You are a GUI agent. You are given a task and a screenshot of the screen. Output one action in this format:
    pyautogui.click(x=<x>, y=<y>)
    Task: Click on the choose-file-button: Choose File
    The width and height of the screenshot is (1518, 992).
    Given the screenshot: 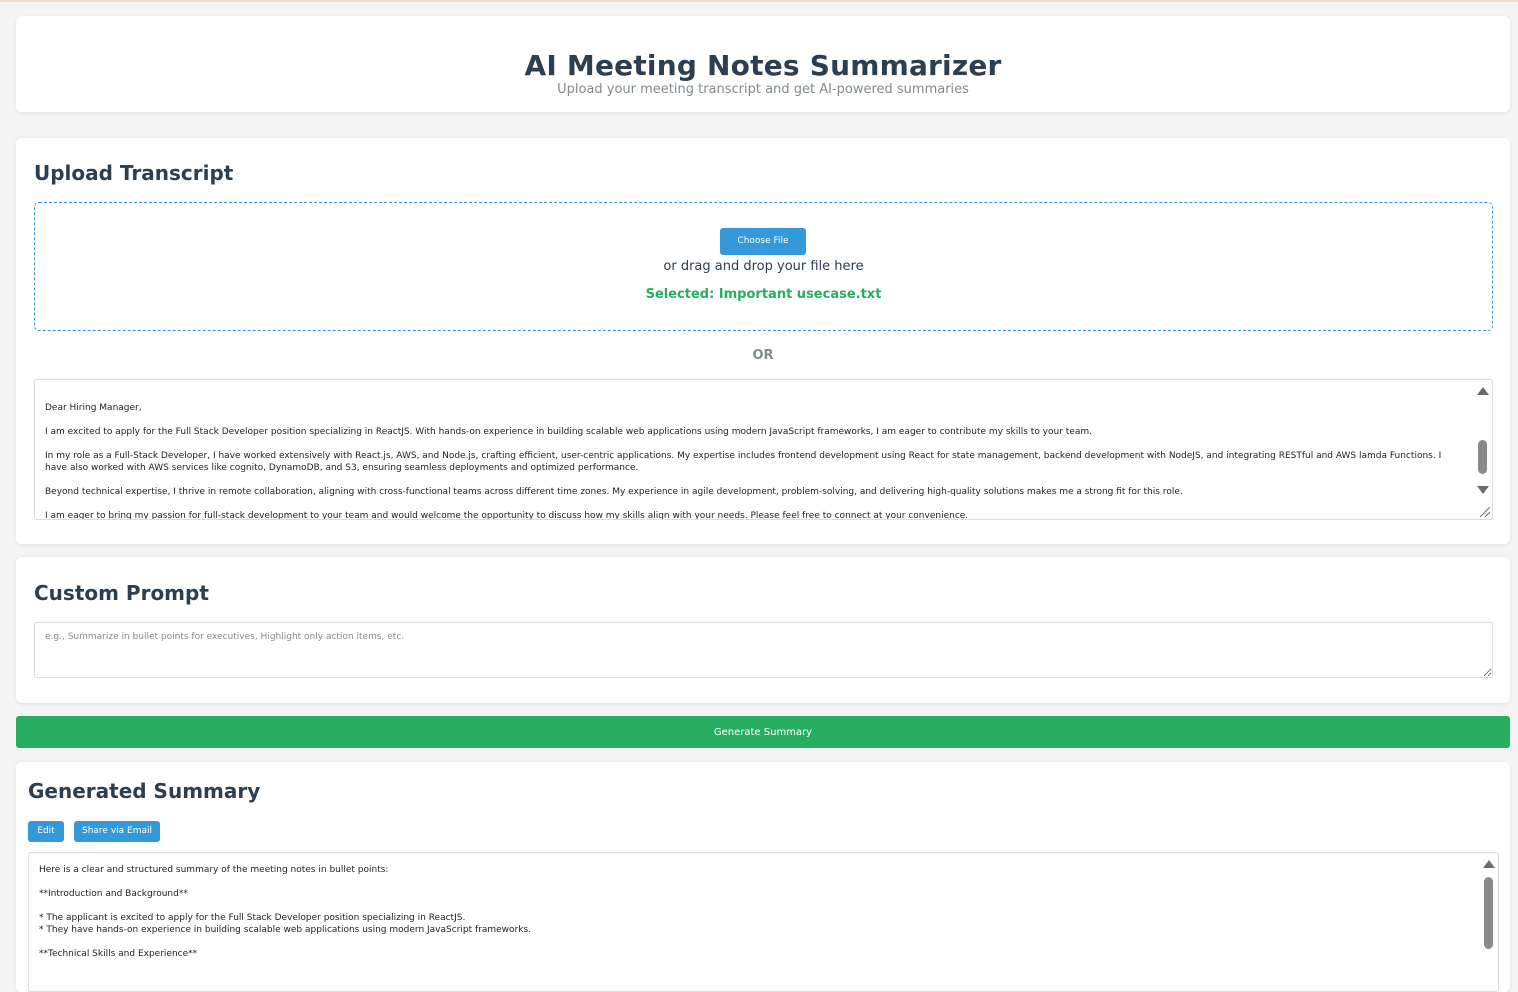 What is the action you would take?
    pyautogui.click(x=763, y=241)
    